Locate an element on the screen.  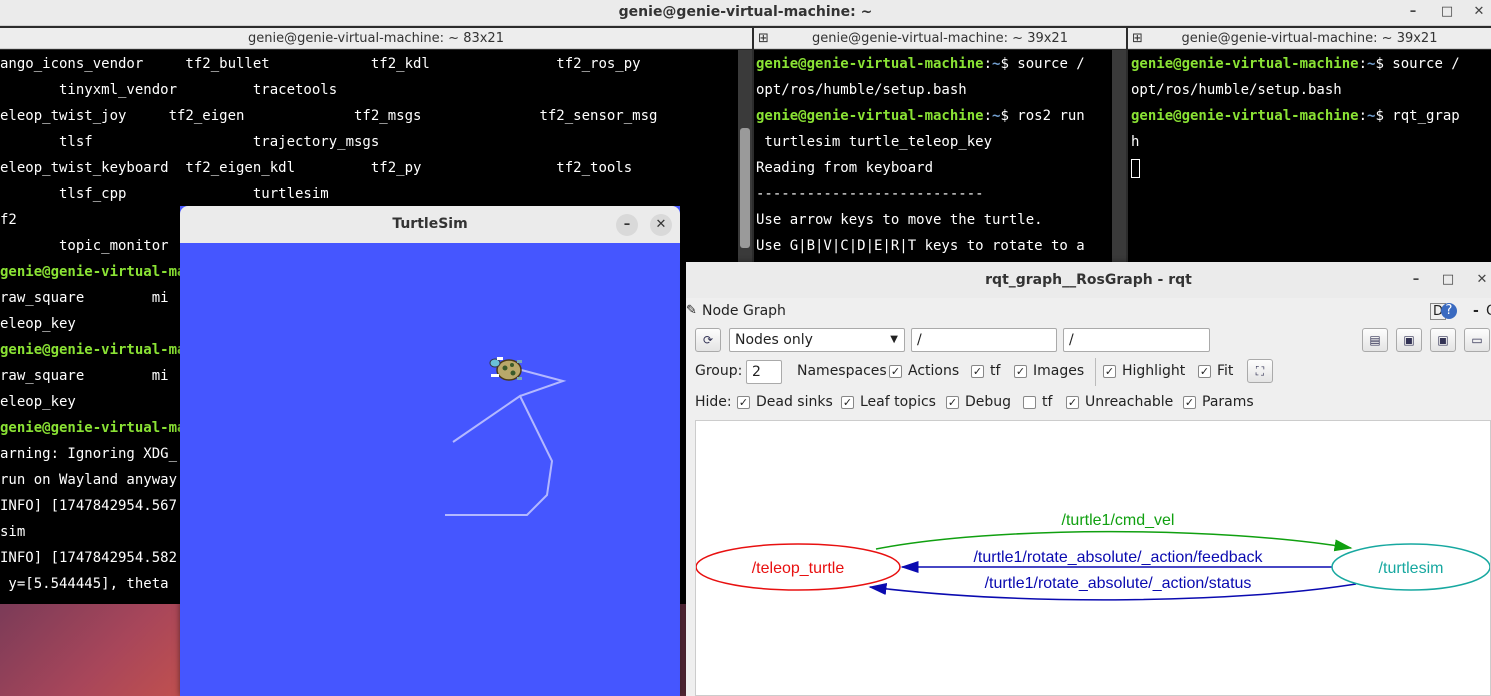
terminal-line: y=[5.544445], theta is located at coordinates (84, 584).